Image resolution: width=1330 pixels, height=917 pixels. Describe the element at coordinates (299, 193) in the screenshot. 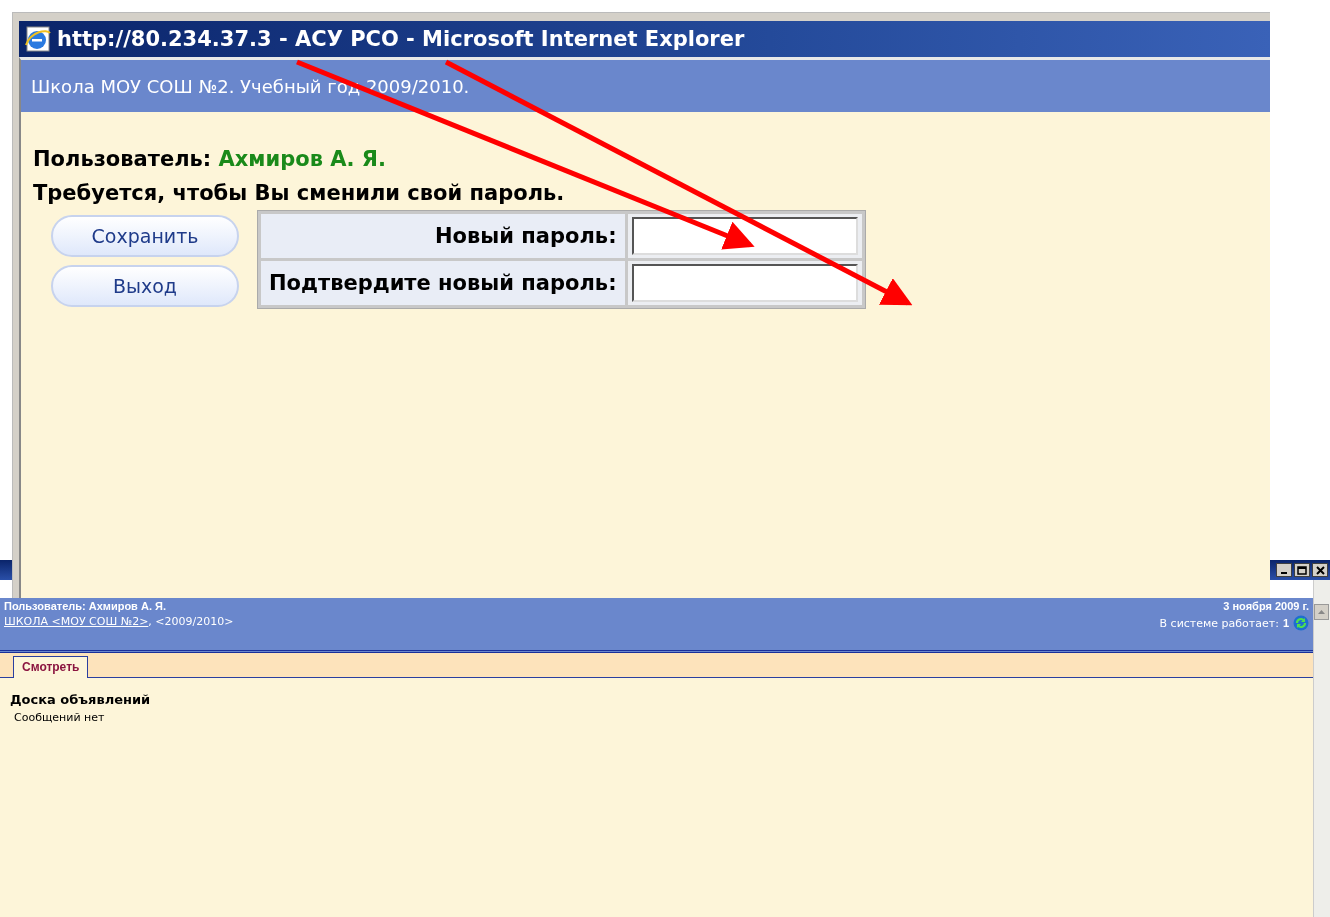

I see `password-change-prompt: Требуется, чтобы Вы сменили свой пароль.` at that location.